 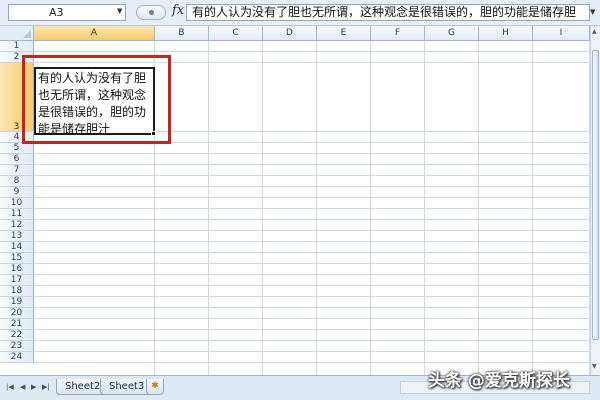 What do you see at coordinates (96, 99) in the screenshot?
I see `red-highlight-box` at bounding box center [96, 99].